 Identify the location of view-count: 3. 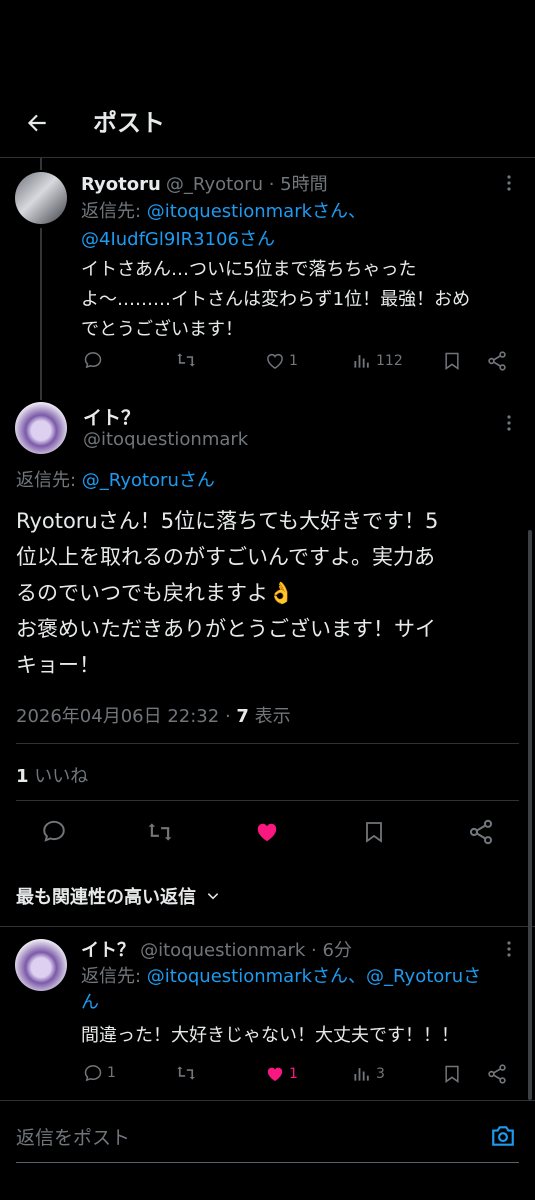
(380, 1074).